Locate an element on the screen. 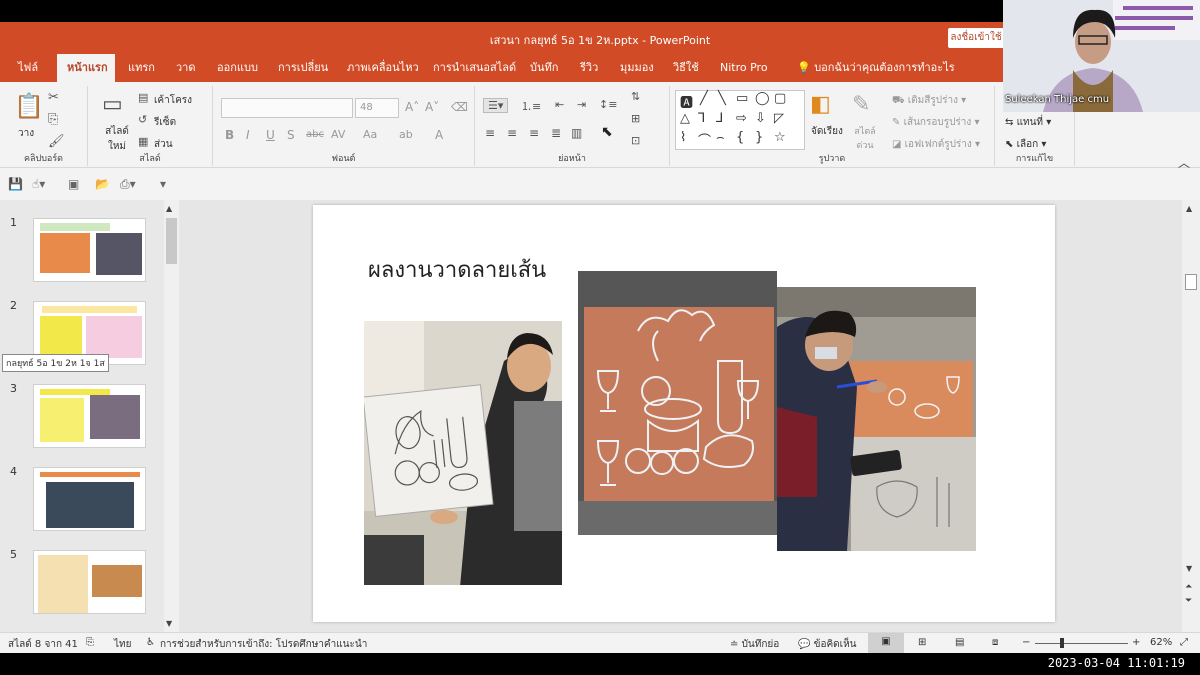 The image size is (1200, 675). highlight-icon: ab is located at coordinates (406, 134).